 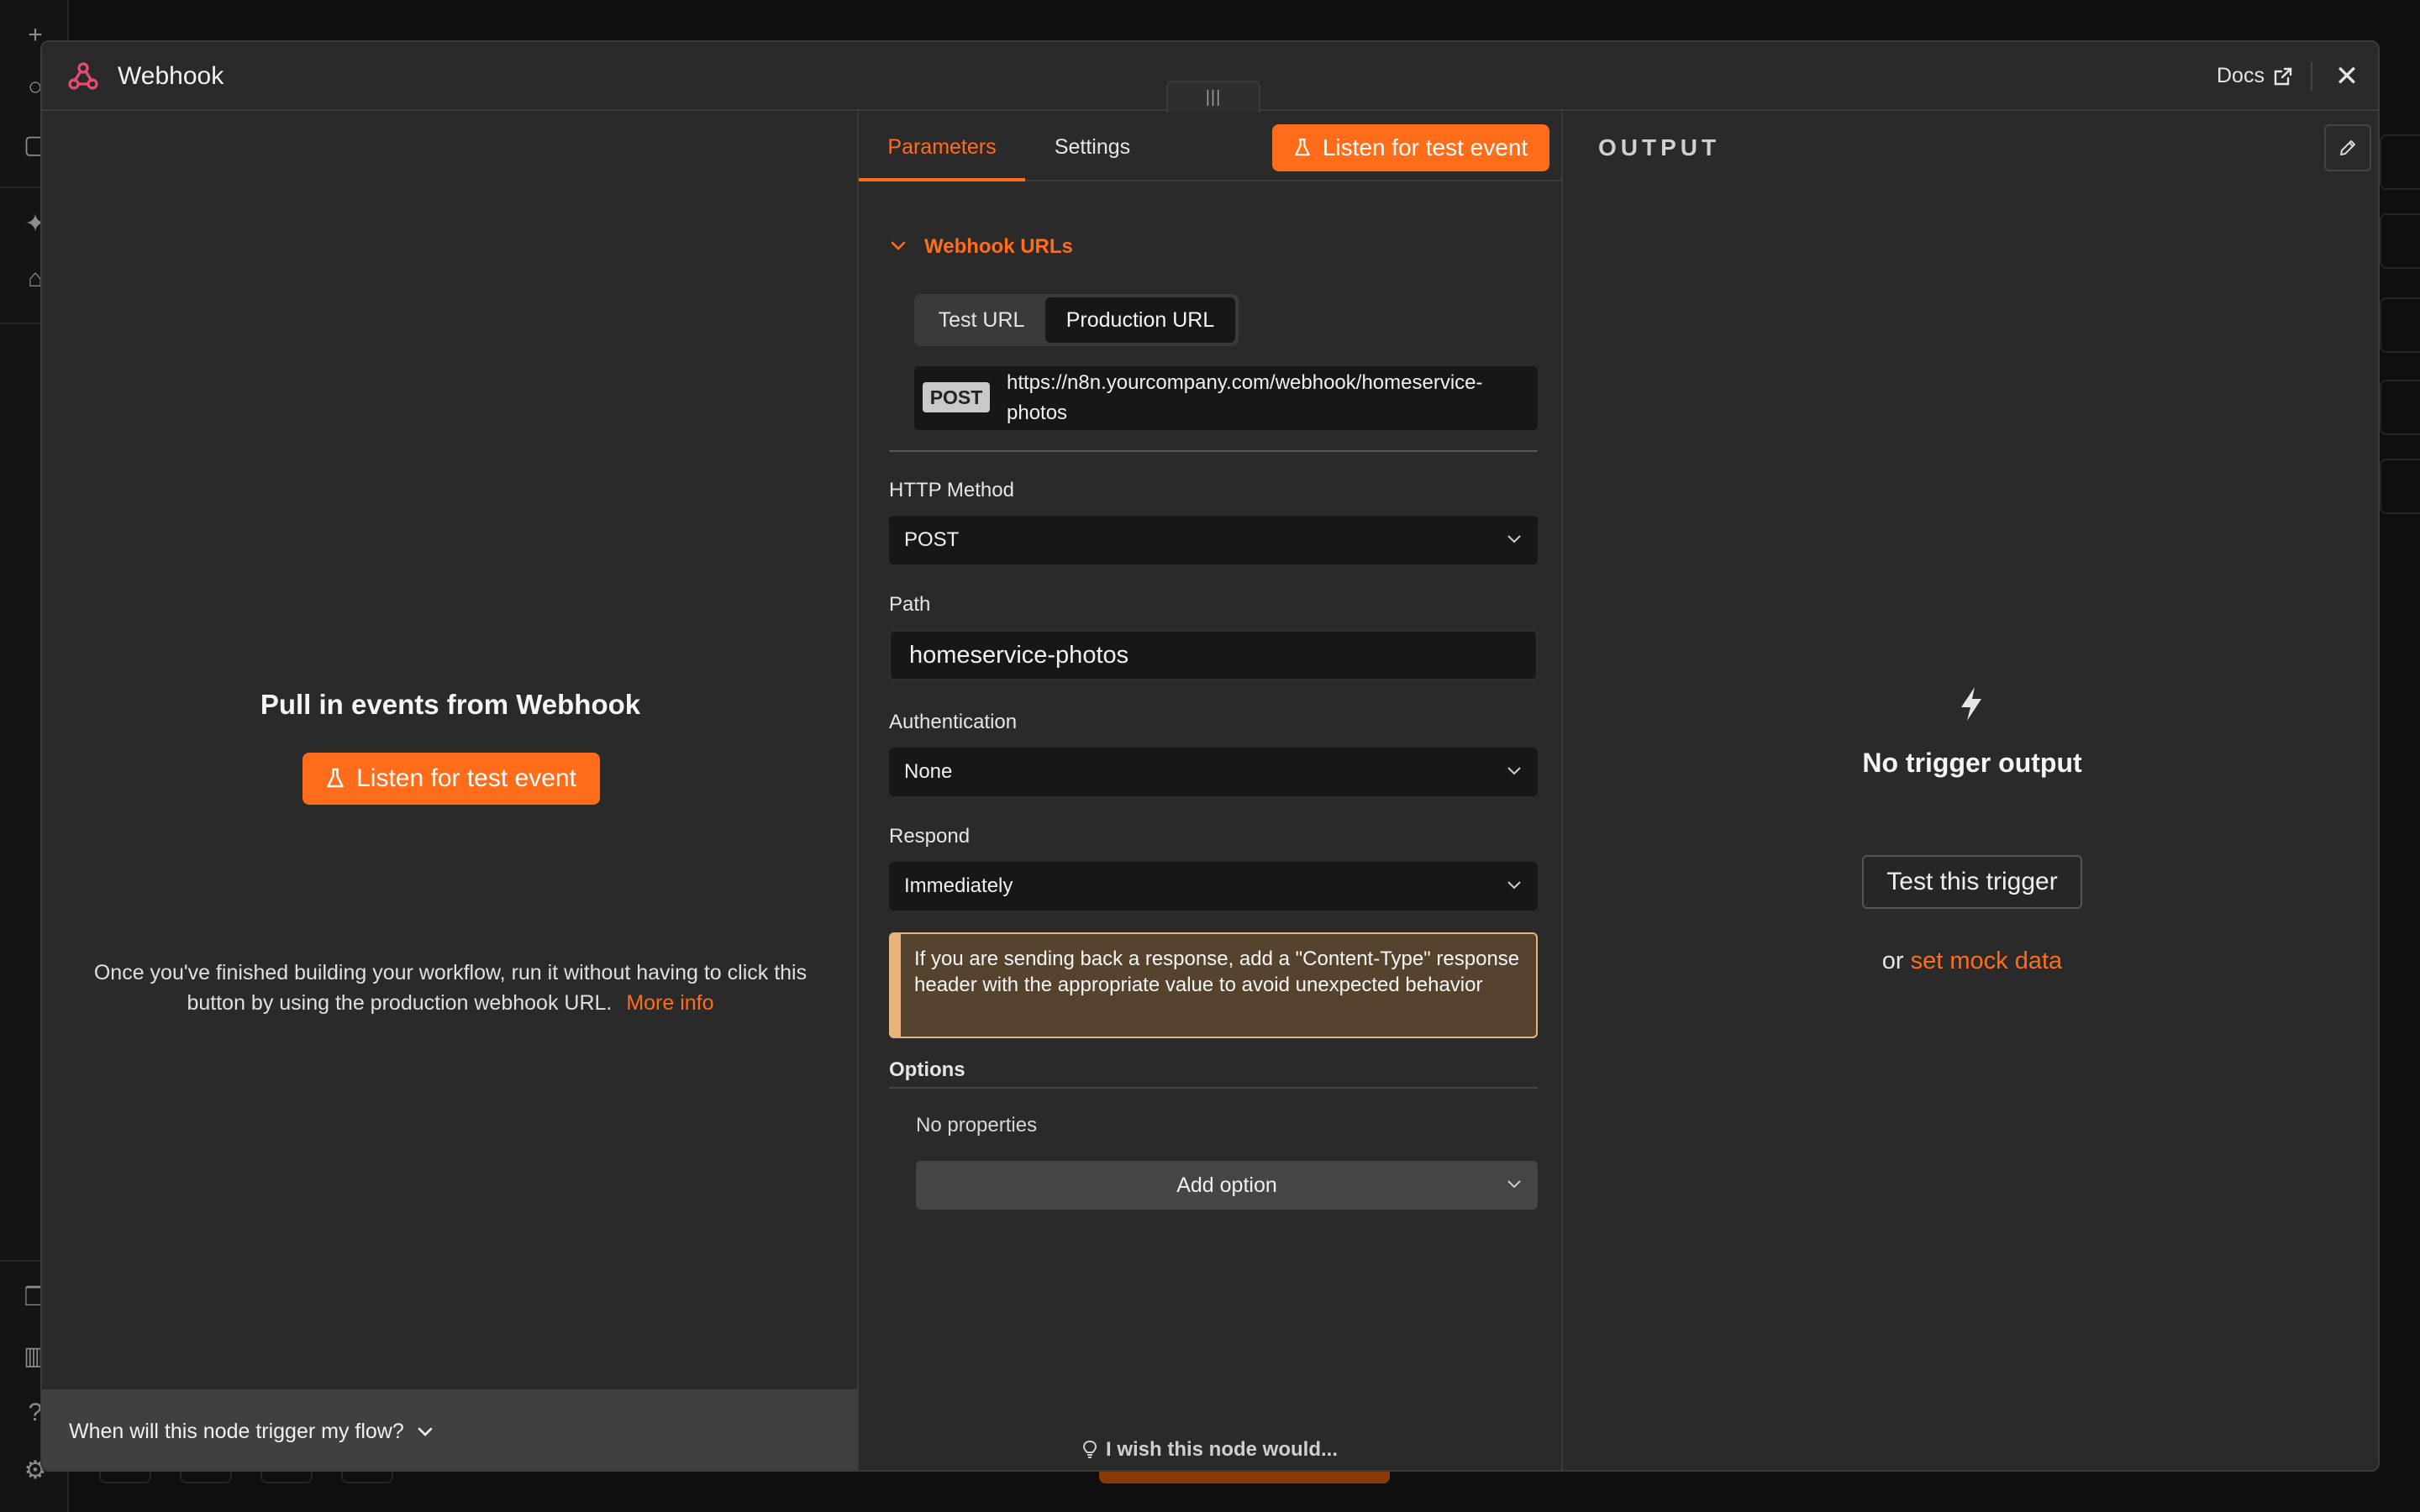 I want to click on or-text: or, so click(x=1892, y=961).